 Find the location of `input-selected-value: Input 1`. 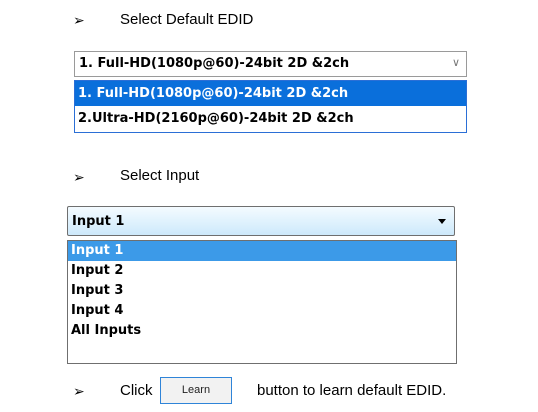

input-selected-value: Input 1 is located at coordinates (98, 221).